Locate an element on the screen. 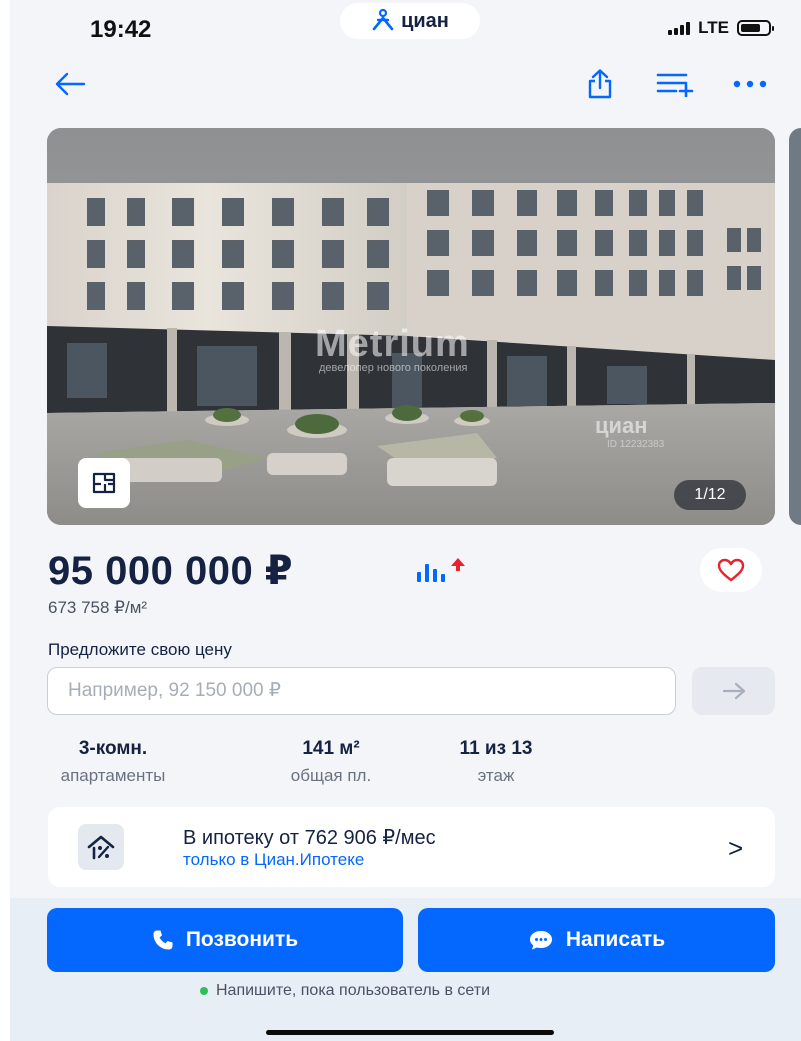 The height and width of the screenshot is (1041, 801). call-label: Позвонить is located at coordinates (242, 939).